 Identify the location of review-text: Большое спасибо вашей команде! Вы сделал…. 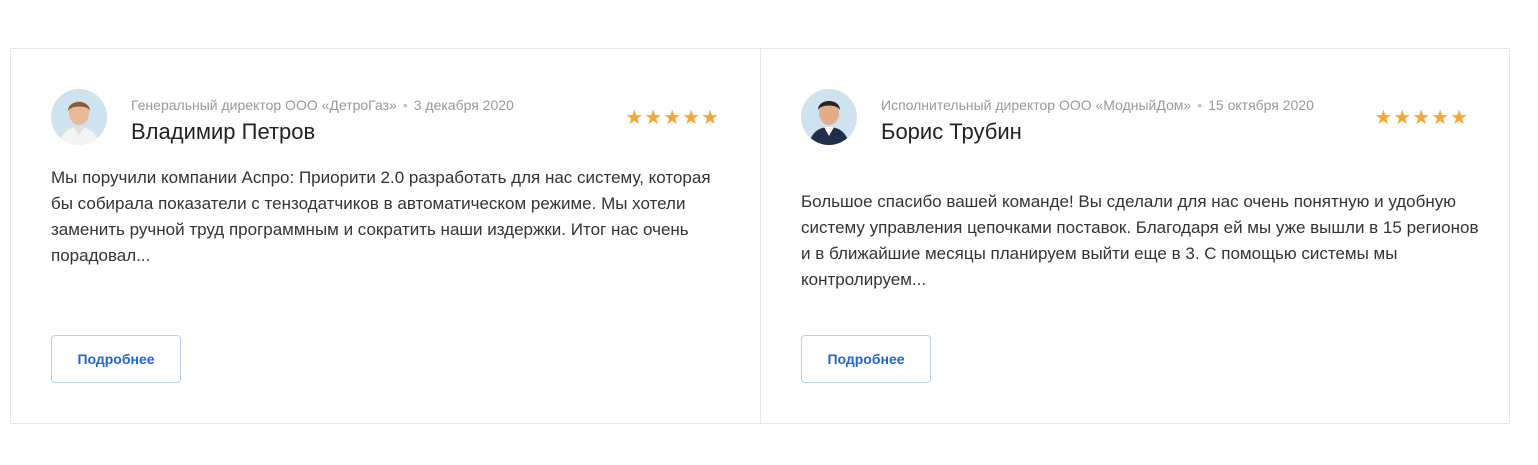
(1140, 240).